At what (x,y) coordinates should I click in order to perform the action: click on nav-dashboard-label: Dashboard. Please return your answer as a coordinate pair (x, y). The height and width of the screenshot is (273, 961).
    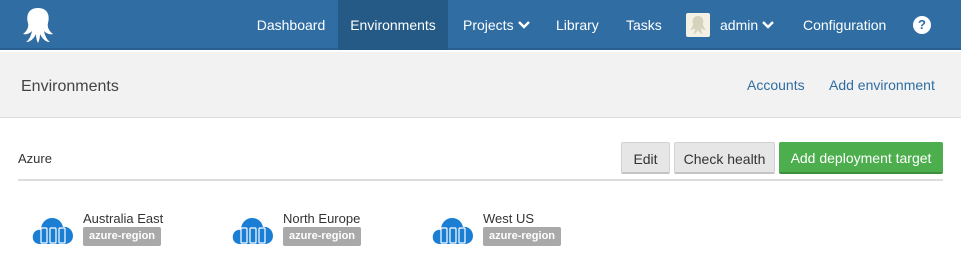
    Looking at the image, I should click on (291, 25).